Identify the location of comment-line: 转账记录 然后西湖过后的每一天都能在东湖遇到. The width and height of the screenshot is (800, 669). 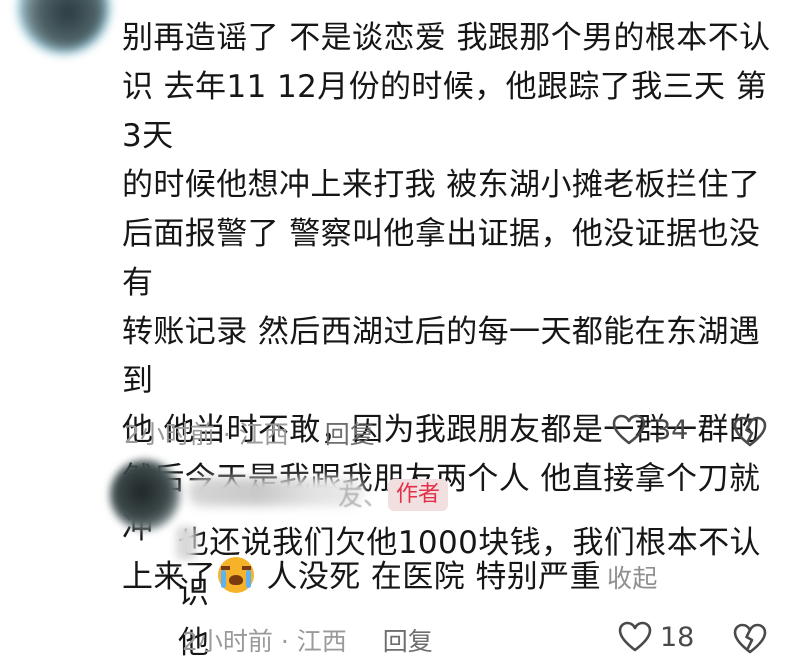
(441, 356).